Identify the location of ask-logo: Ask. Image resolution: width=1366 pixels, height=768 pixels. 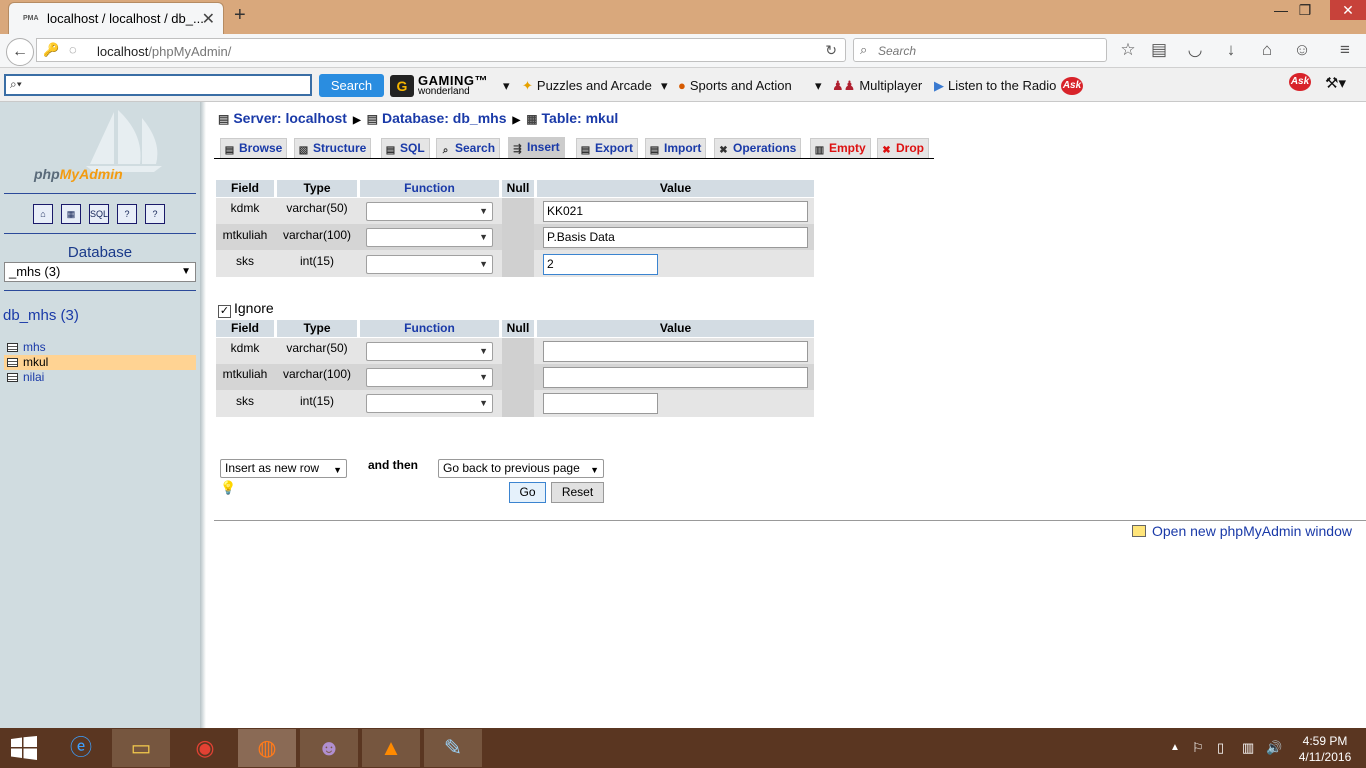
(1072, 86).